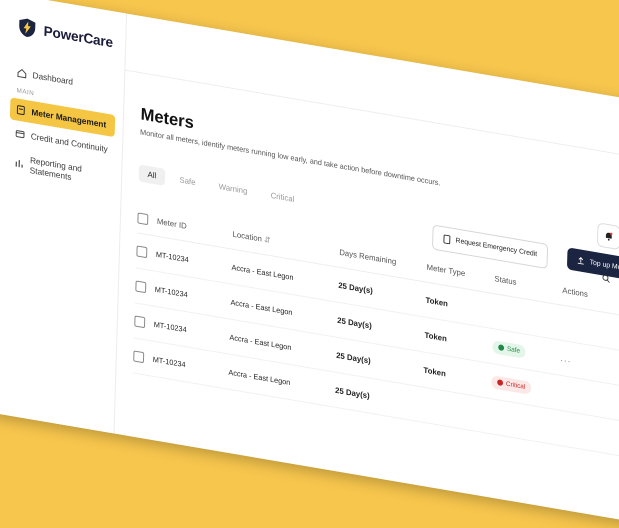 This screenshot has height=528, width=619. What do you see at coordinates (586, 293) in the screenshot?
I see `col-actions: Actions` at bounding box center [586, 293].